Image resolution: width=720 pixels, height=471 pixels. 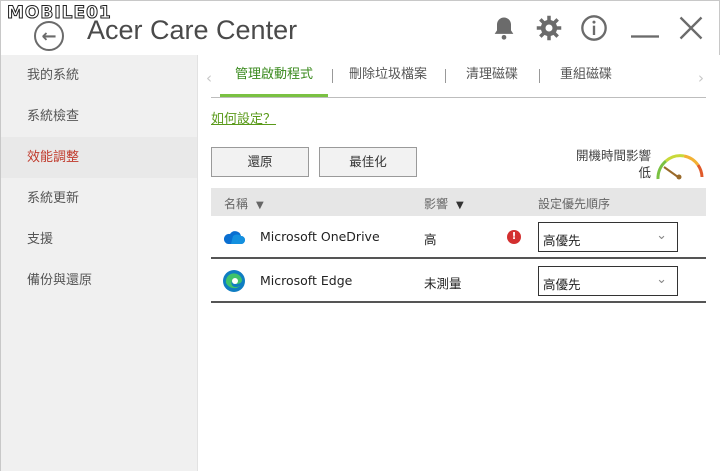 I want to click on sidebar-item-system-check: 系統檢查, so click(x=99, y=116).